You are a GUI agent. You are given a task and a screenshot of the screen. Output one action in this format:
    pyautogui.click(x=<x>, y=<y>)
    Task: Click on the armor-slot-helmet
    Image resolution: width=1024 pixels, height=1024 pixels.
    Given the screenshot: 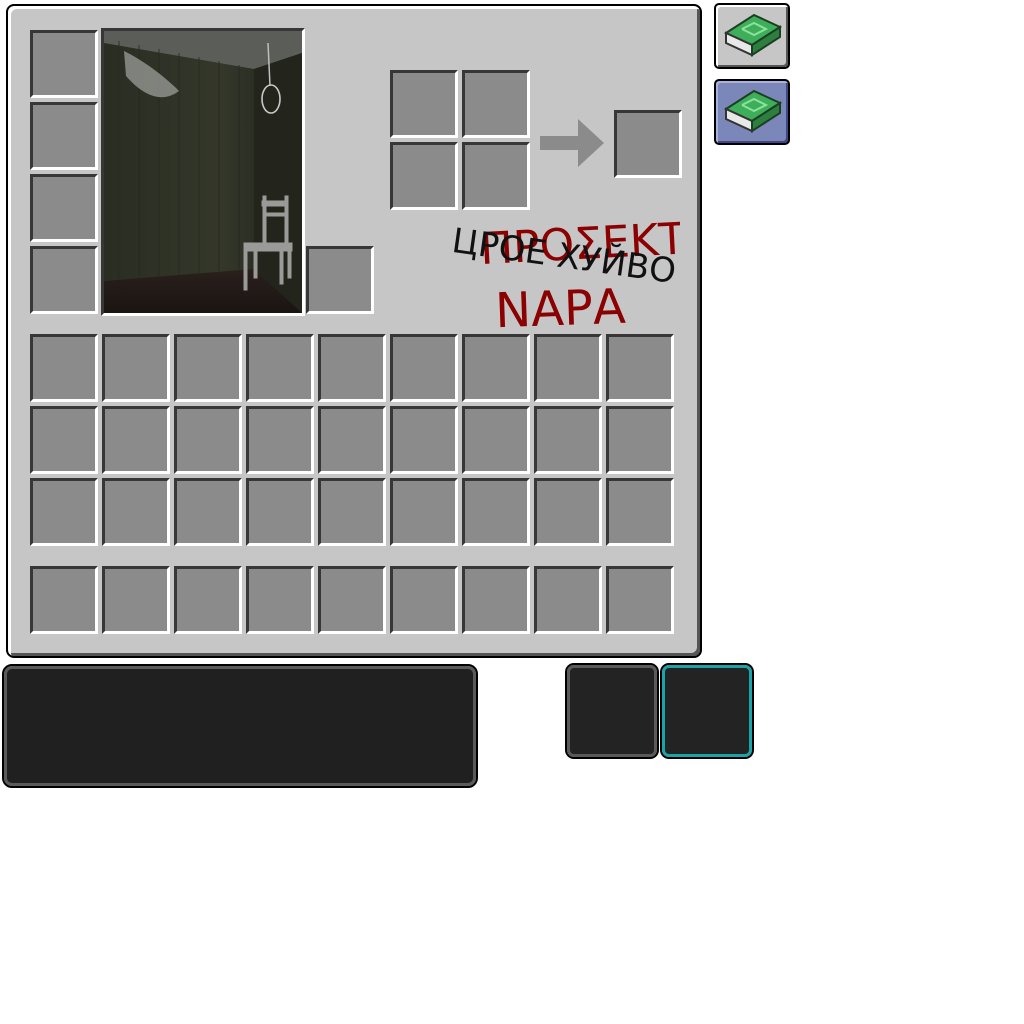 What is the action you would take?
    pyautogui.click(x=64, y=64)
    